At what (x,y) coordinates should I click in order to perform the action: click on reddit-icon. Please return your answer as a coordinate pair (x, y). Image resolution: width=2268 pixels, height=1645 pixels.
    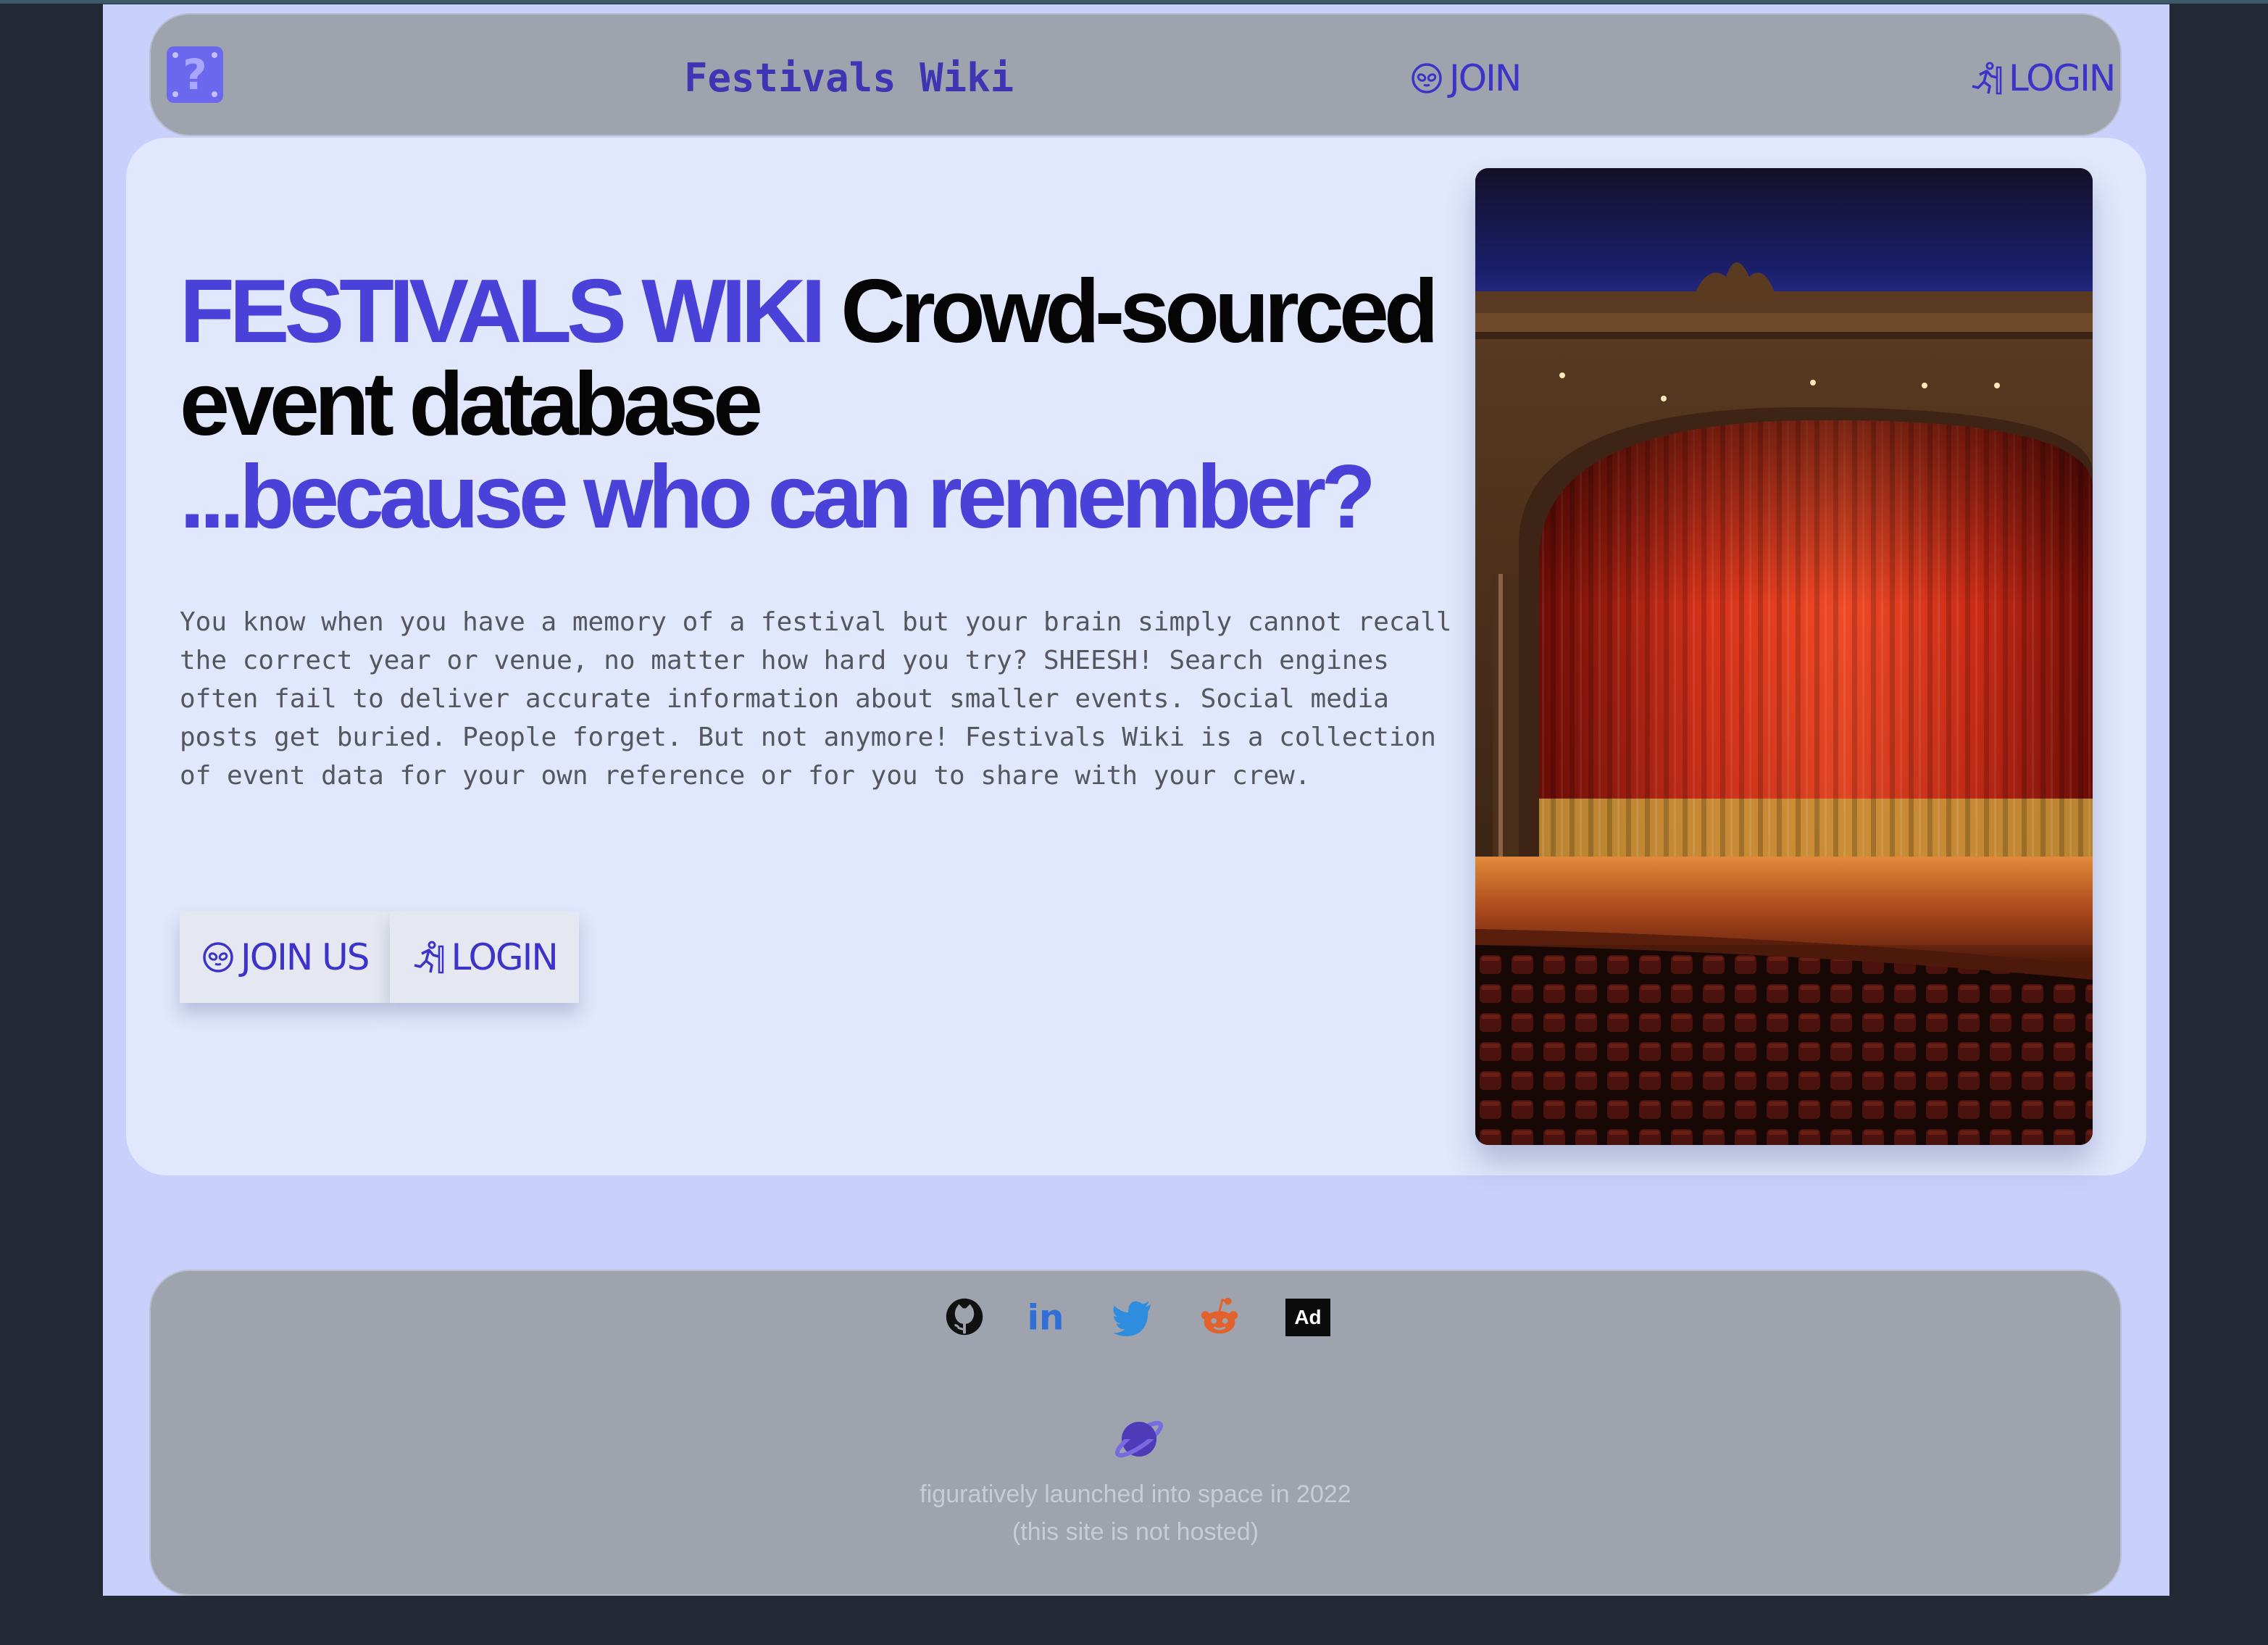
    Looking at the image, I should click on (1219, 1316).